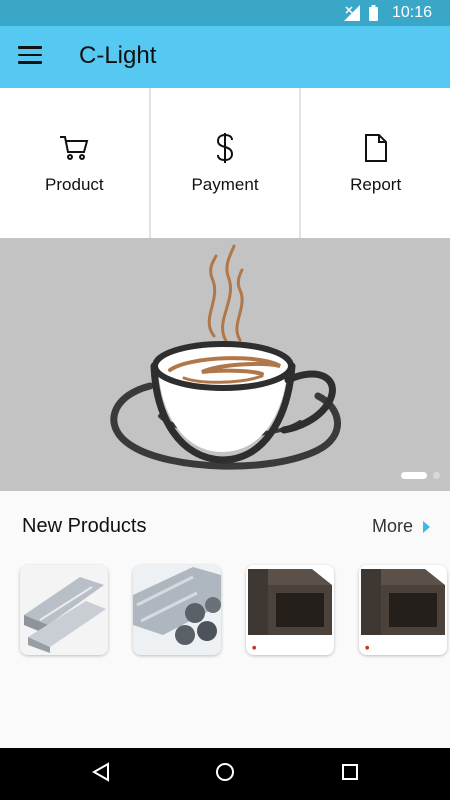  What do you see at coordinates (392, 526) in the screenshot?
I see `more-label: More` at bounding box center [392, 526].